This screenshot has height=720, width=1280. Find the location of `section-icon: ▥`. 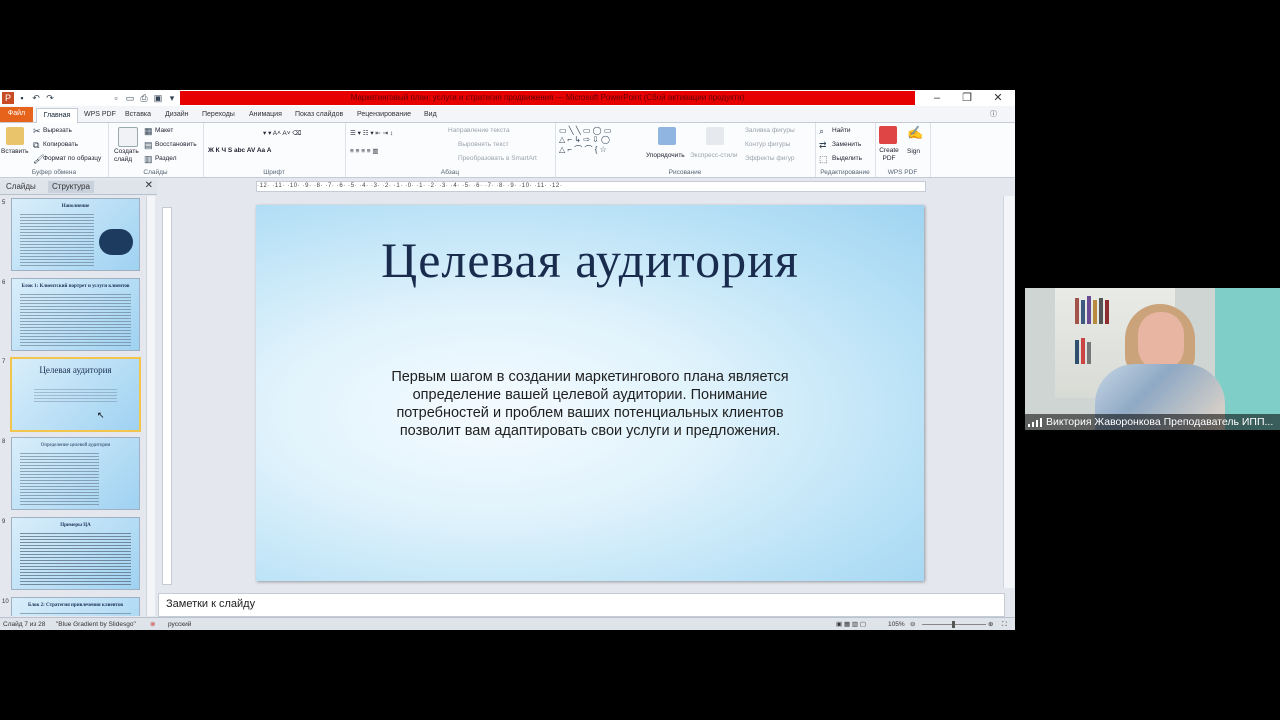

section-icon: ▥ is located at coordinates (148, 159).